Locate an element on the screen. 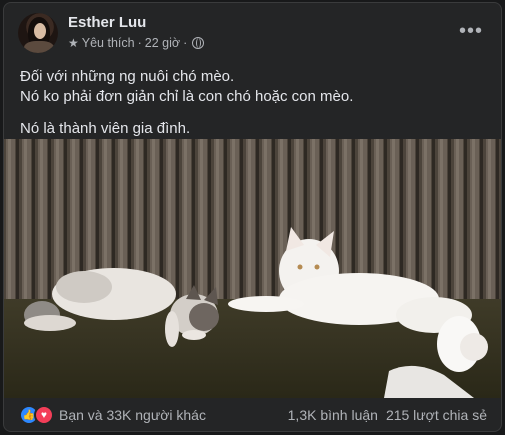 The width and height of the screenshot is (505, 435). avatar-body is located at coordinates (39, 47).